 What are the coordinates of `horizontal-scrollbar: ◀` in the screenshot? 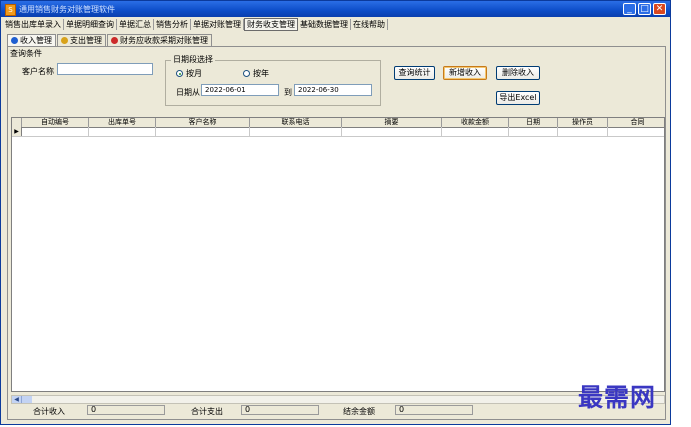 It's located at (338, 399).